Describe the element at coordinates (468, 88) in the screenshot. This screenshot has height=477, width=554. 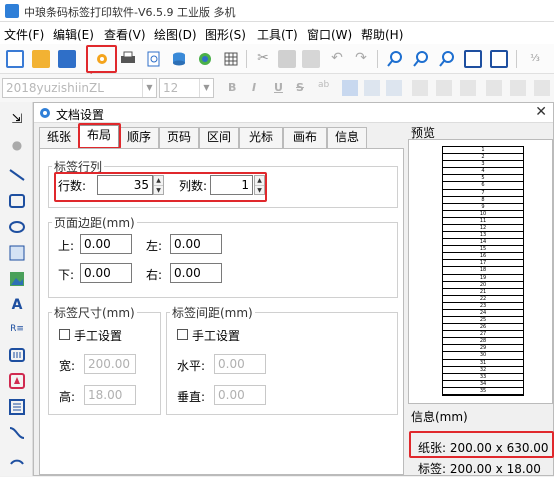
I see `align-bottom-icon` at that location.